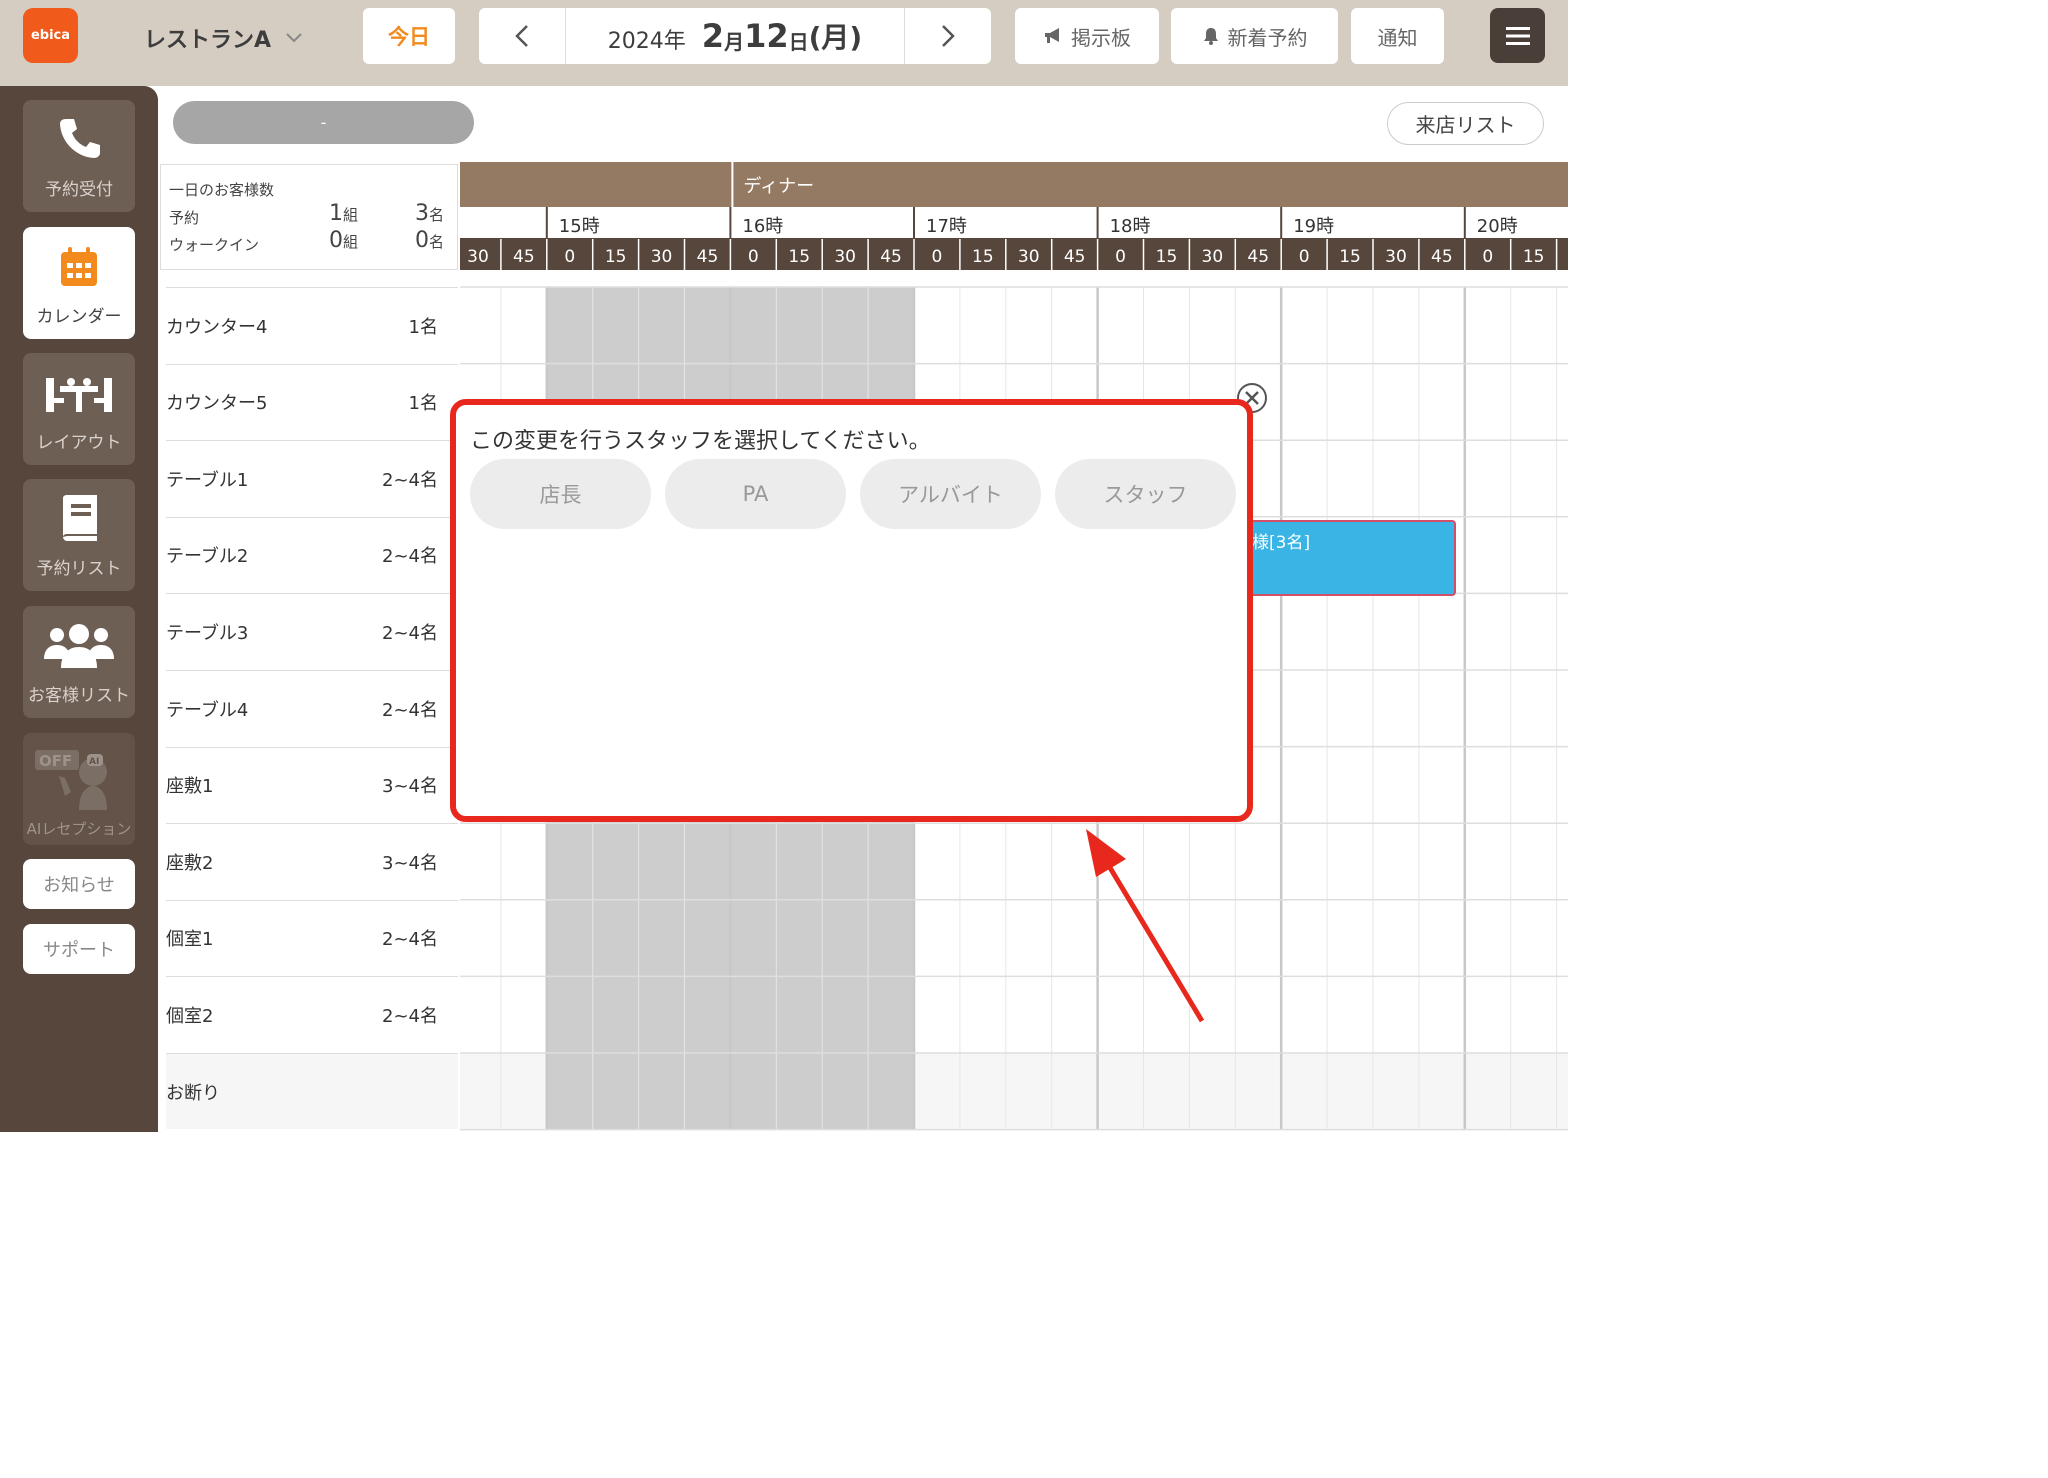 The width and height of the screenshot is (2048, 1478). Describe the element at coordinates (217, 404) in the screenshot. I see `table-name: カウンター5` at that location.